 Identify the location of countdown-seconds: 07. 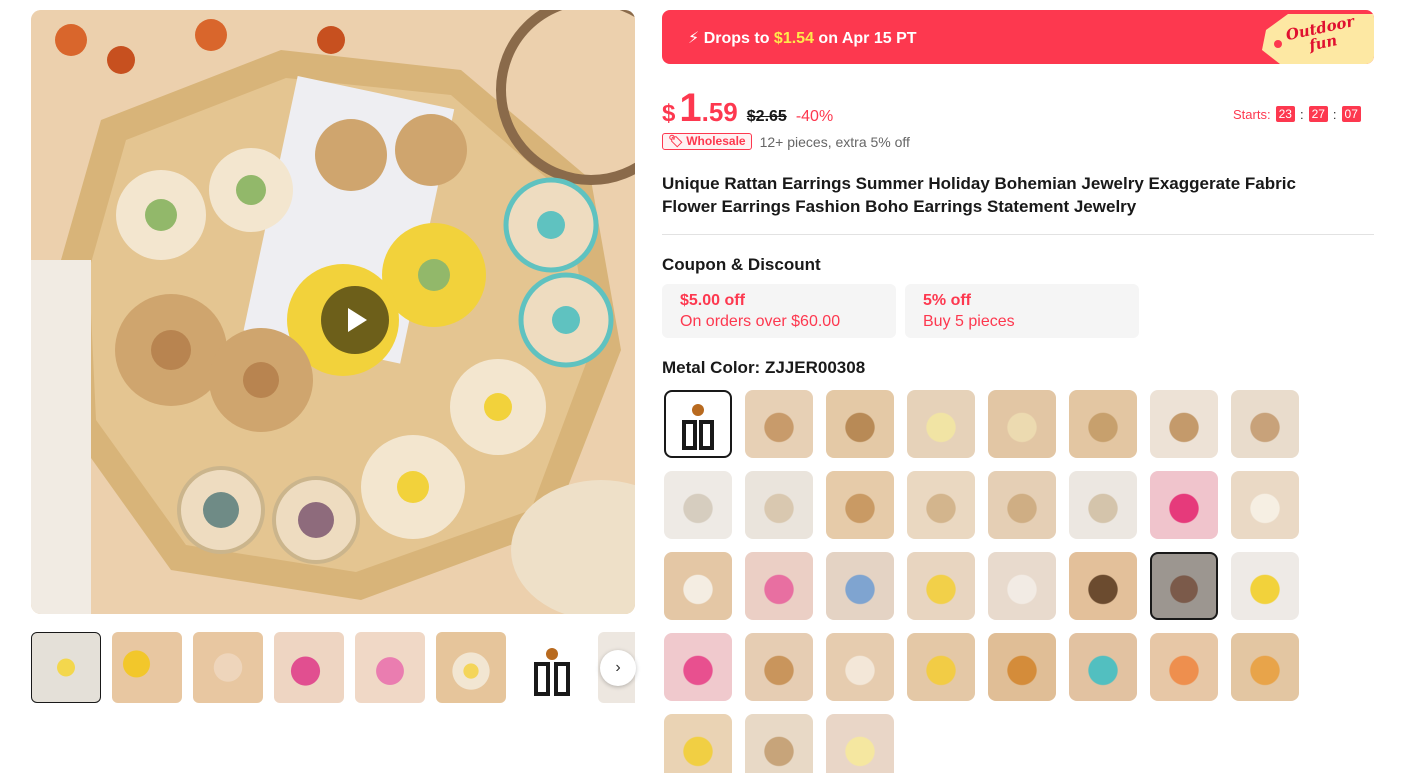
(1351, 114).